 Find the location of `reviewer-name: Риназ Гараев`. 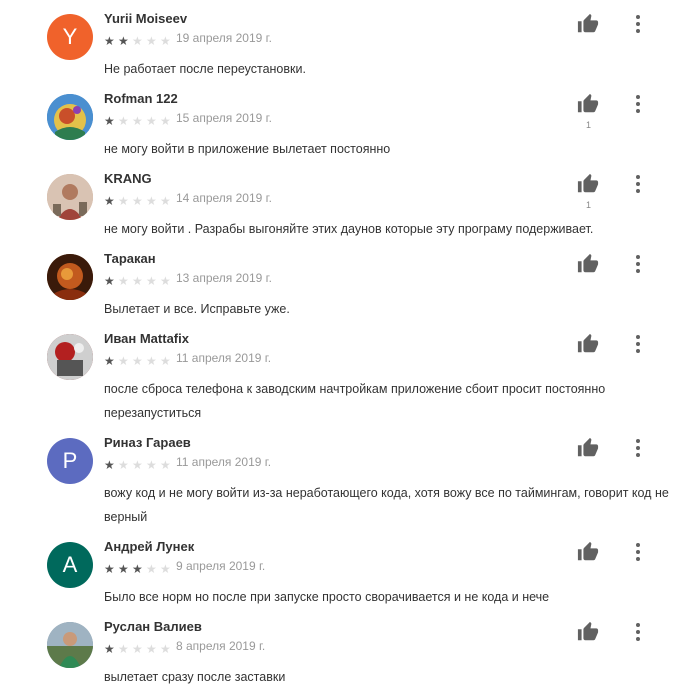

reviewer-name: Риназ Гараев is located at coordinates (147, 442).